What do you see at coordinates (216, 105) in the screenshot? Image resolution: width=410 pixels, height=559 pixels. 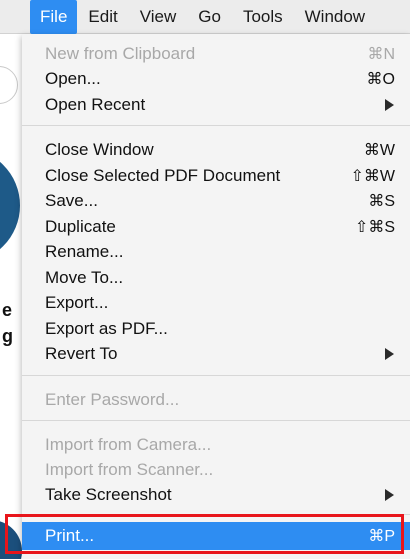 I see `menu-item-open-recent: Open Recent` at bounding box center [216, 105].